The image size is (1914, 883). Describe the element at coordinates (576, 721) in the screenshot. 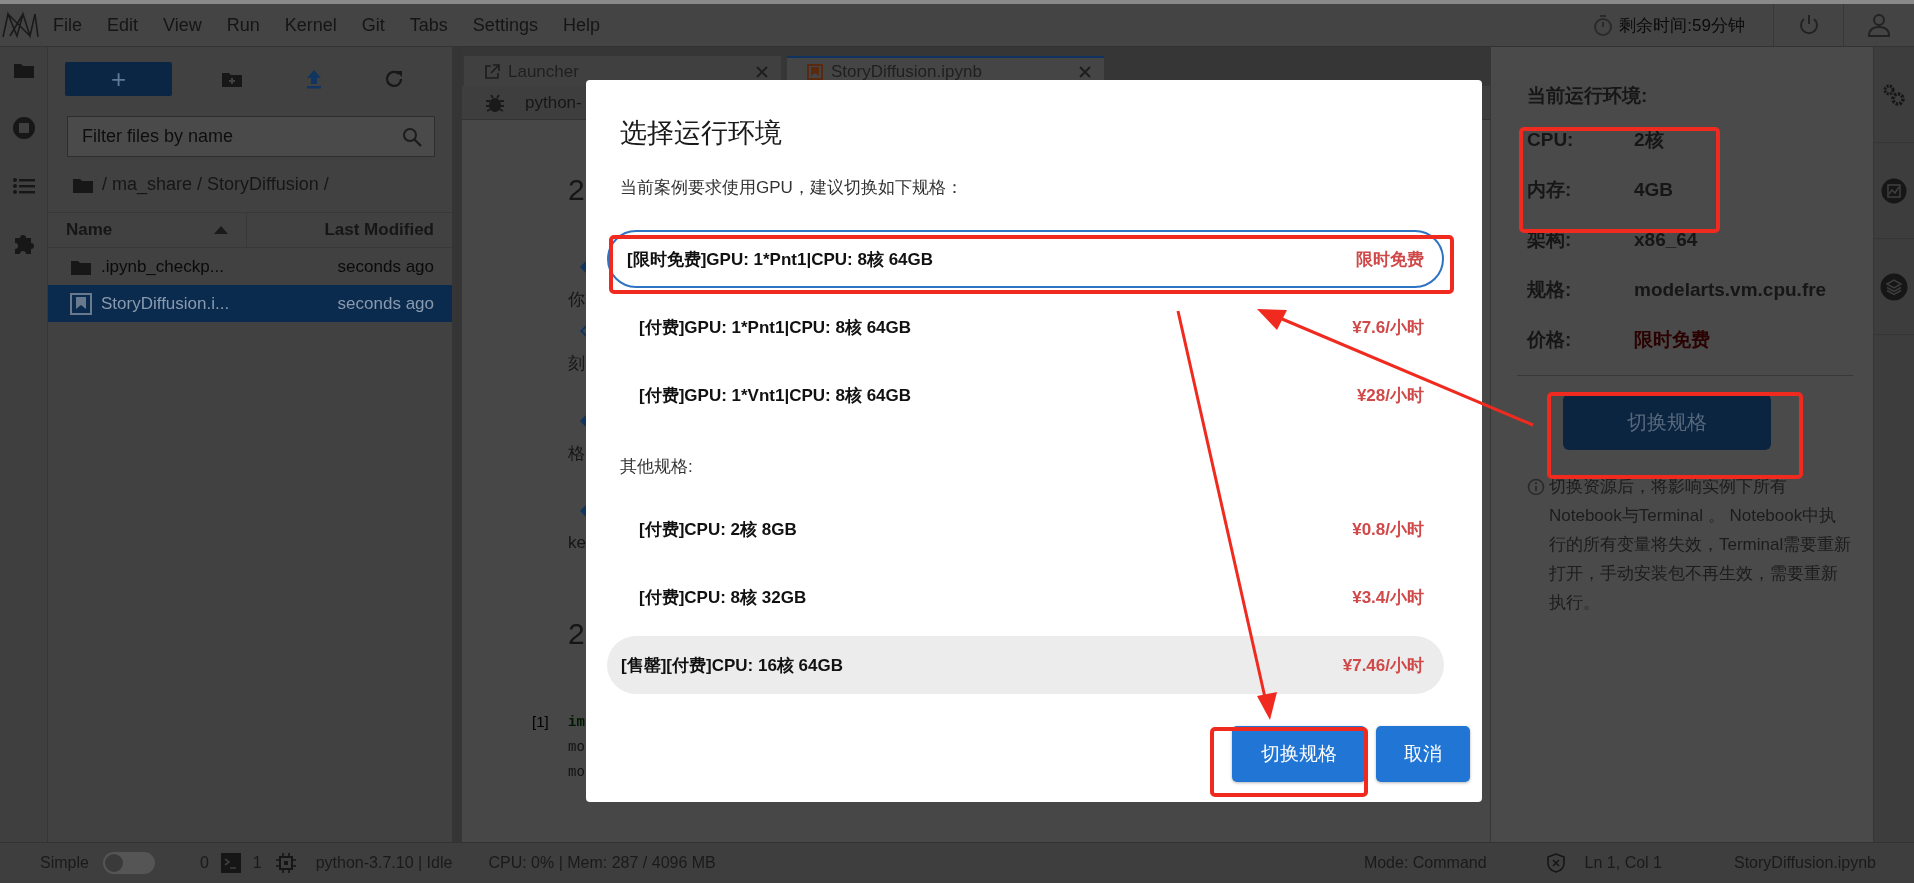

I see `code-text: im` at that location.